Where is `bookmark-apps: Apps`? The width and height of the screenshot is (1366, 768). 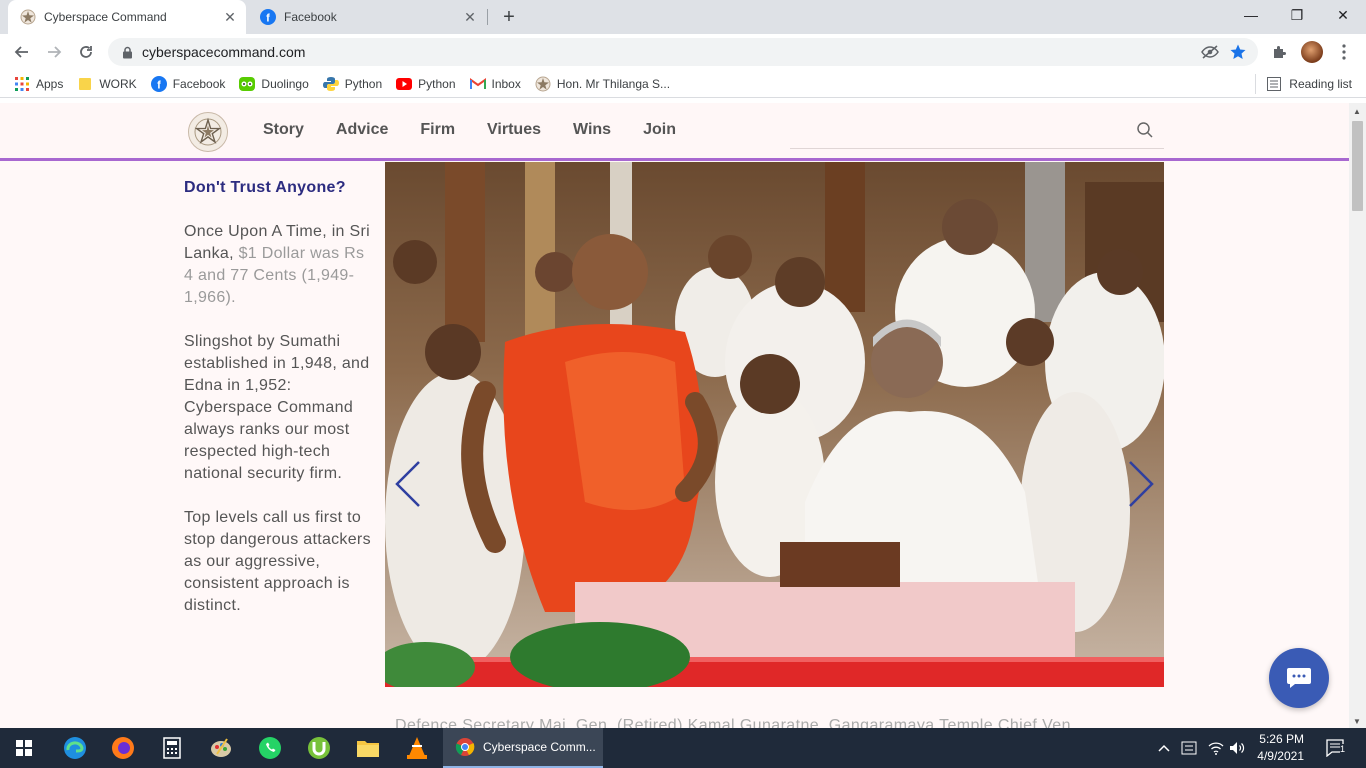 bookmark-apps: Apps is located at coordinates (38, 84).